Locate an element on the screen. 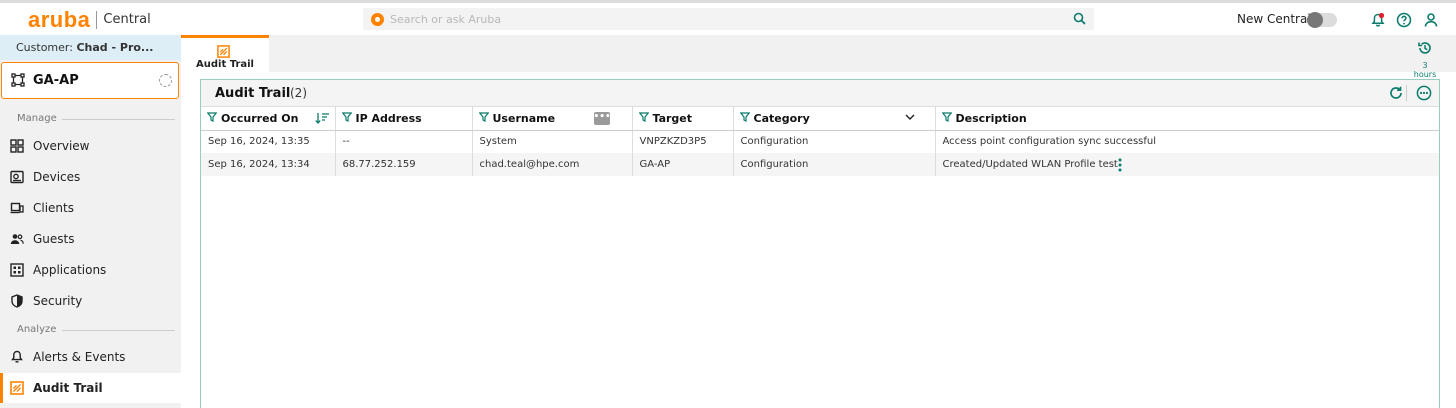  sidebar-item-applications: Applications is located at coordinates (90, 270).